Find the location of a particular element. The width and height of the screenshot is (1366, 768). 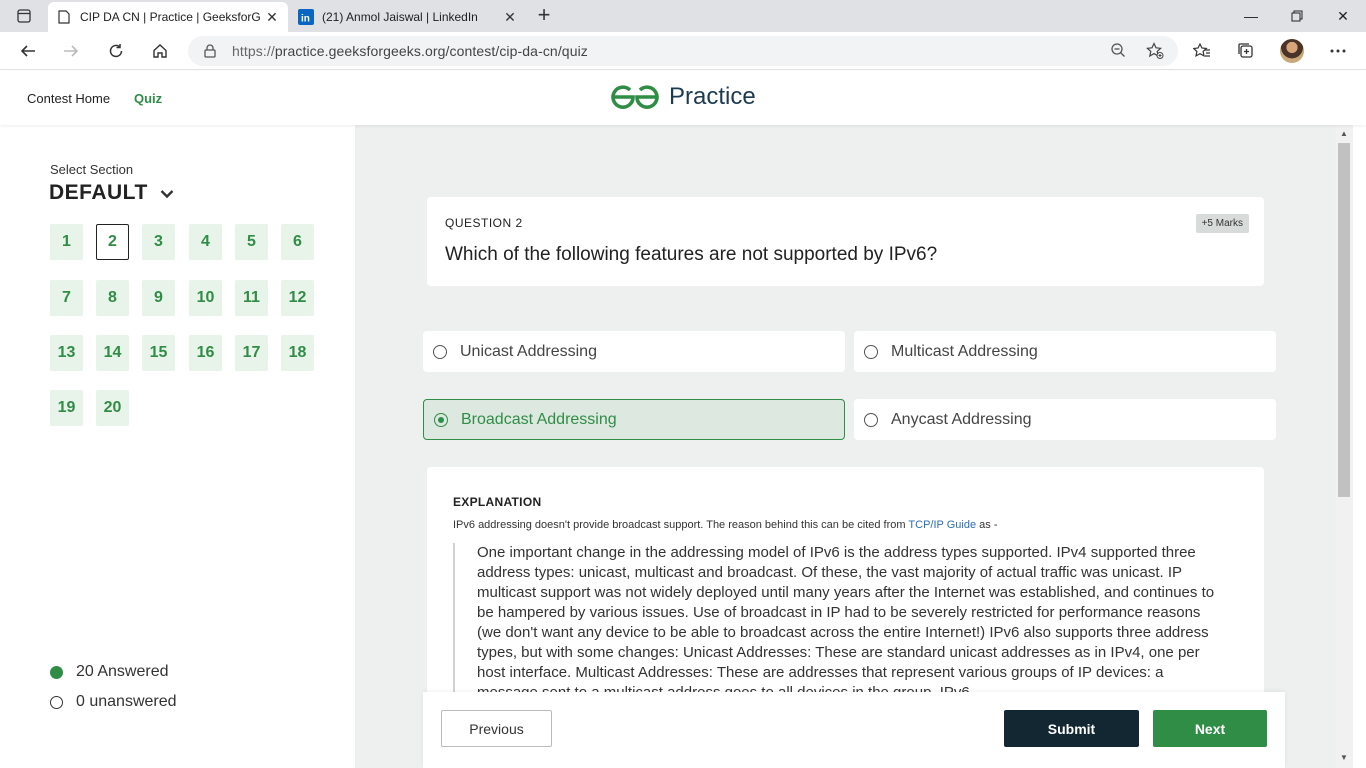

favorites-icon is located at coordinates (1202, 51).